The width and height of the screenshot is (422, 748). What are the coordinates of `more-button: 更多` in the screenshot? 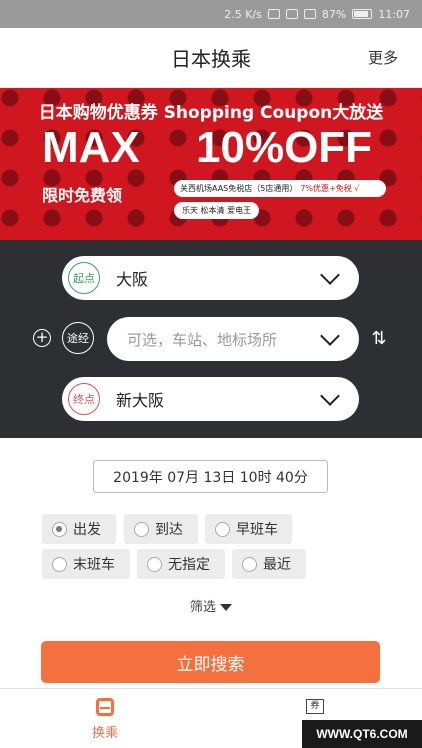 It's located at (383, 57).